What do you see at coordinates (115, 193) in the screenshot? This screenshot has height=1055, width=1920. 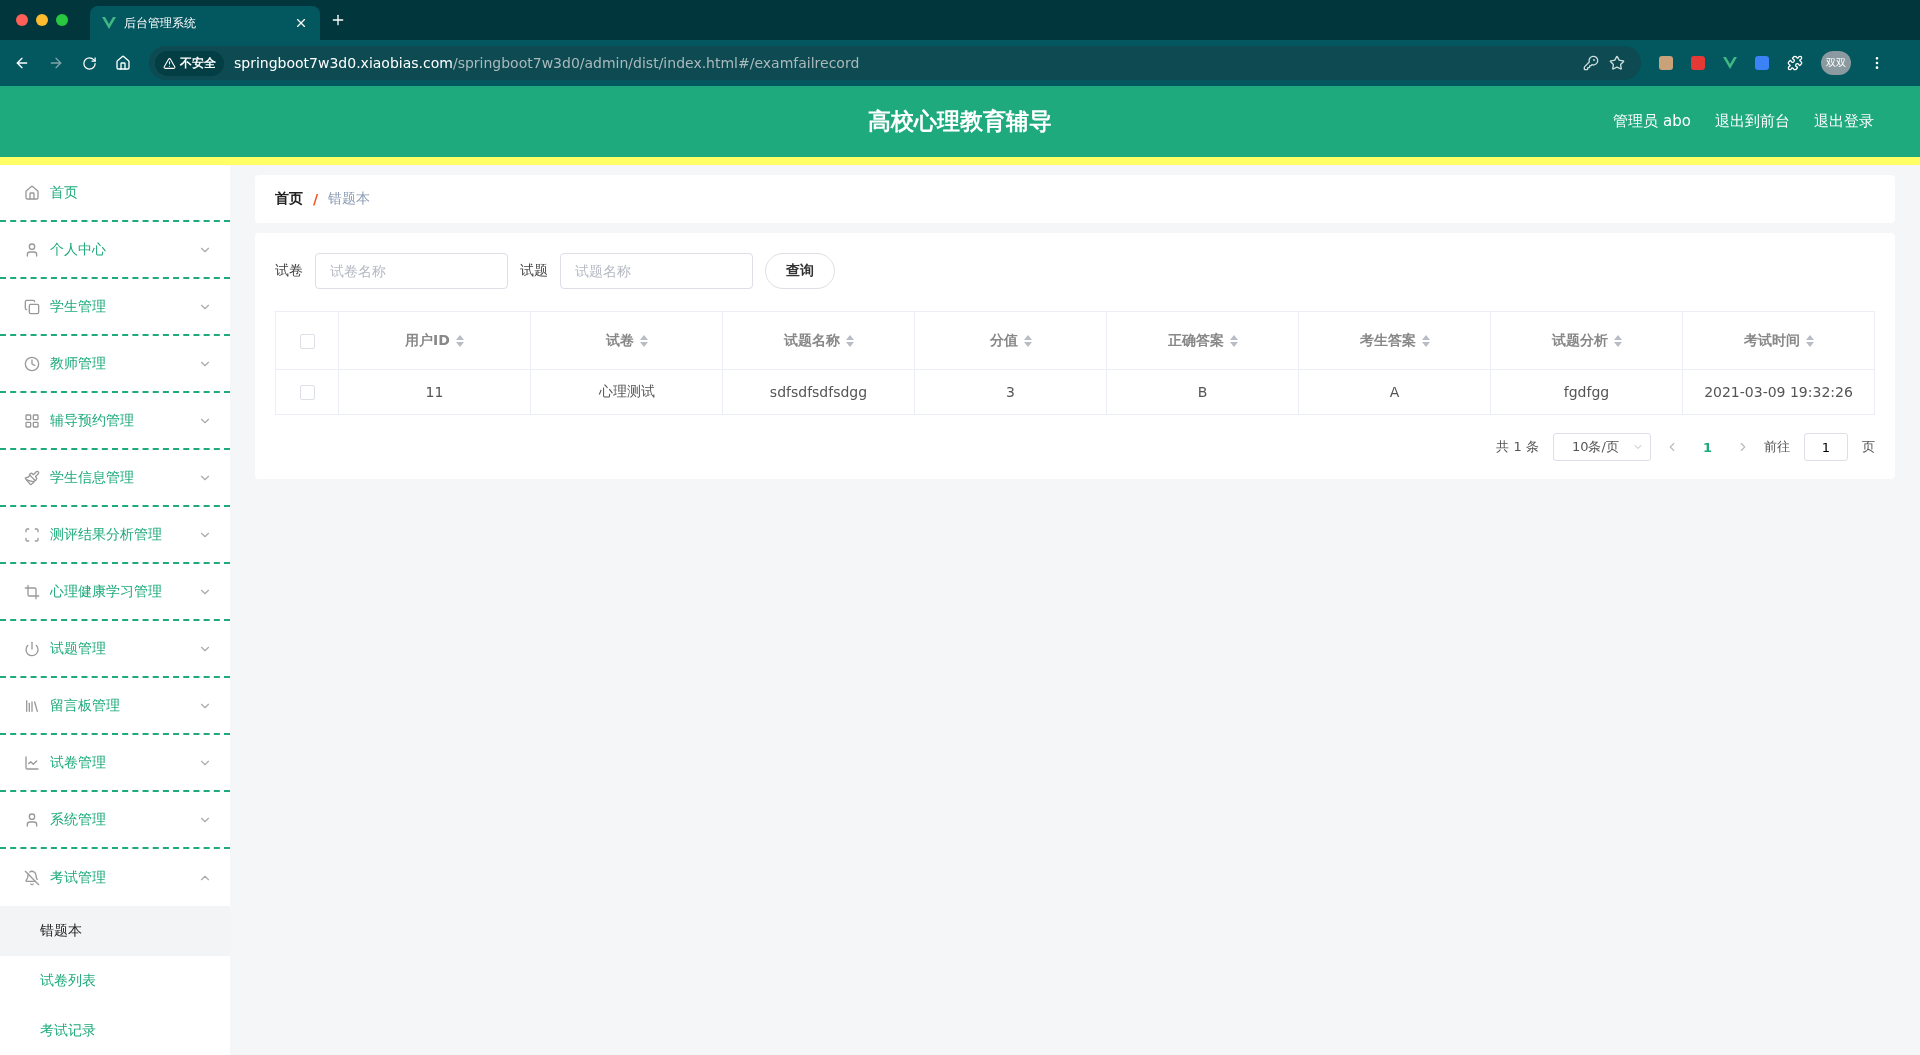 I see `sidebar-item: 首页` at bounding box center [115, 193].